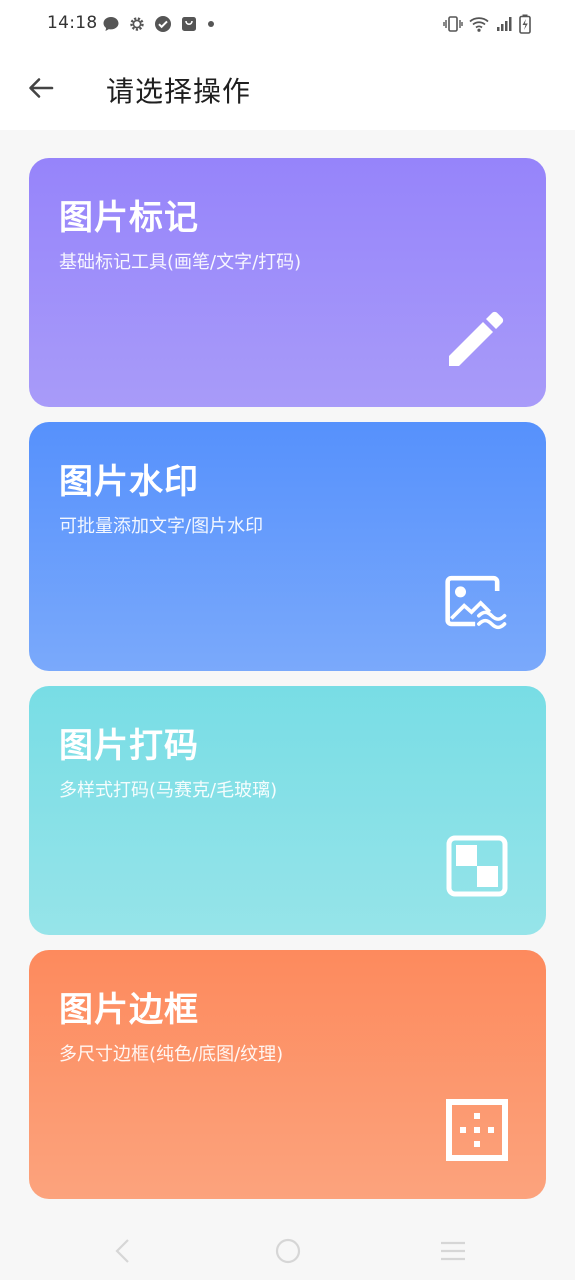  Describe the element at coordinates (168, 790) in the screenshot. I see `card-description: 多样式打码(马赛克/毛玻璃)` at that location.